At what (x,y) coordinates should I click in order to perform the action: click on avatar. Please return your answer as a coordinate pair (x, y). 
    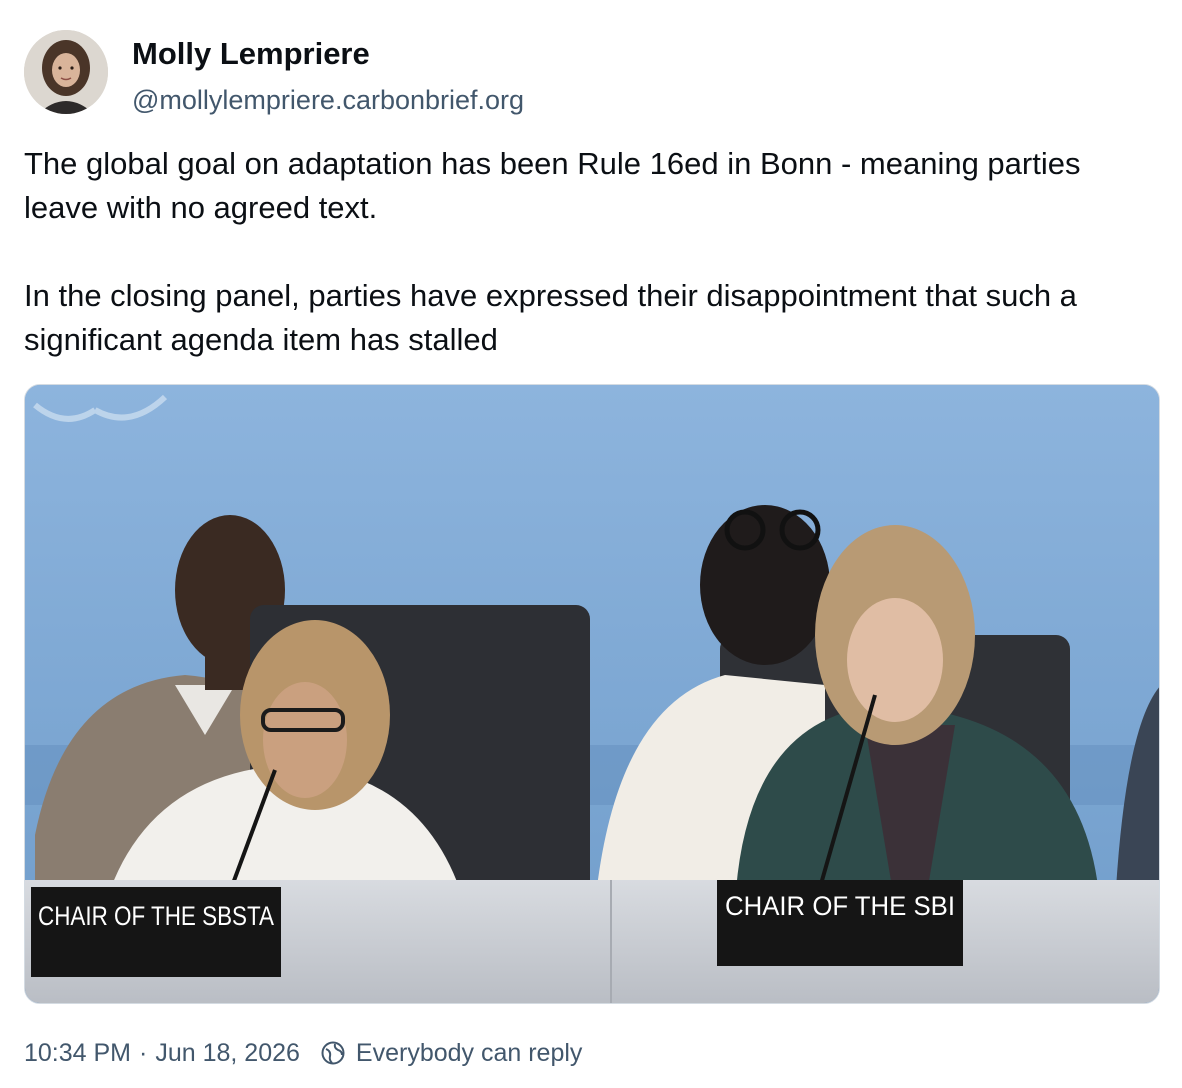
    Looking at the image, I should click on (66, 72).